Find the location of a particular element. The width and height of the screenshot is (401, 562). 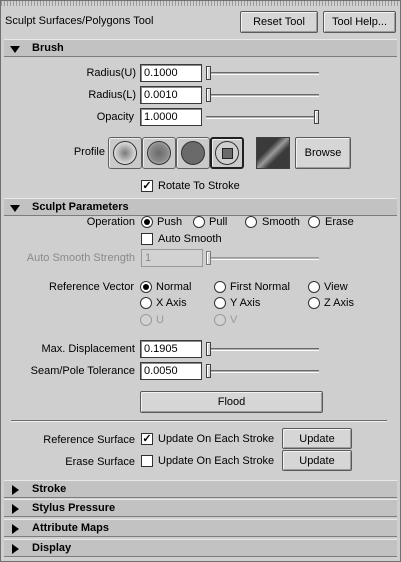

solid-profile-button is located at coordinates (193, 153).